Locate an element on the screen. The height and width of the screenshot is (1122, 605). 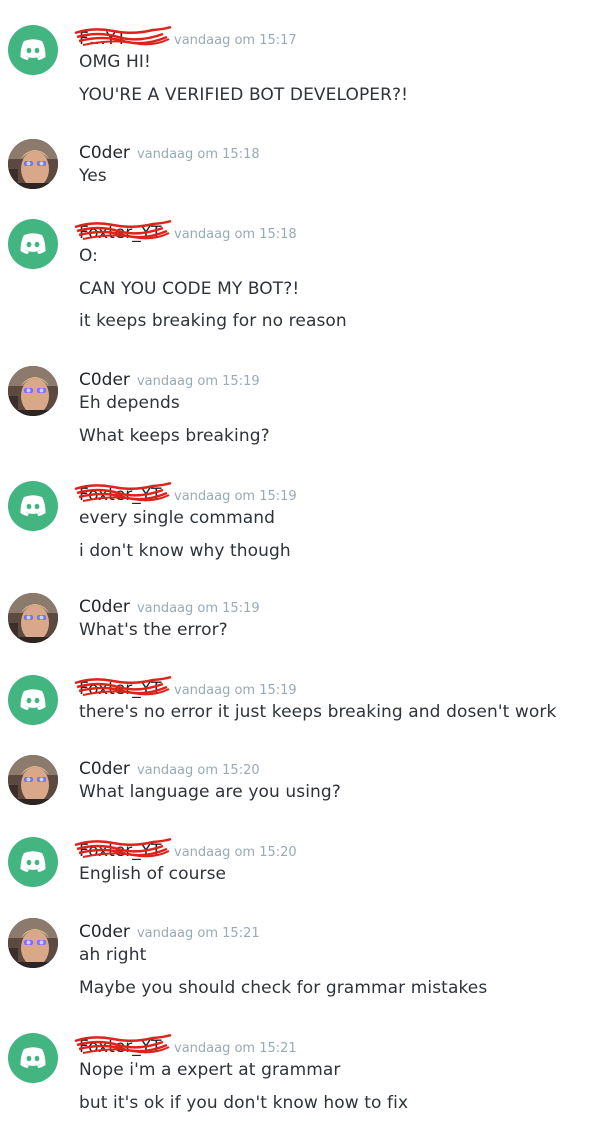
message-header: C0der vandaag om 15:18 is located at coordinates (169, 154).